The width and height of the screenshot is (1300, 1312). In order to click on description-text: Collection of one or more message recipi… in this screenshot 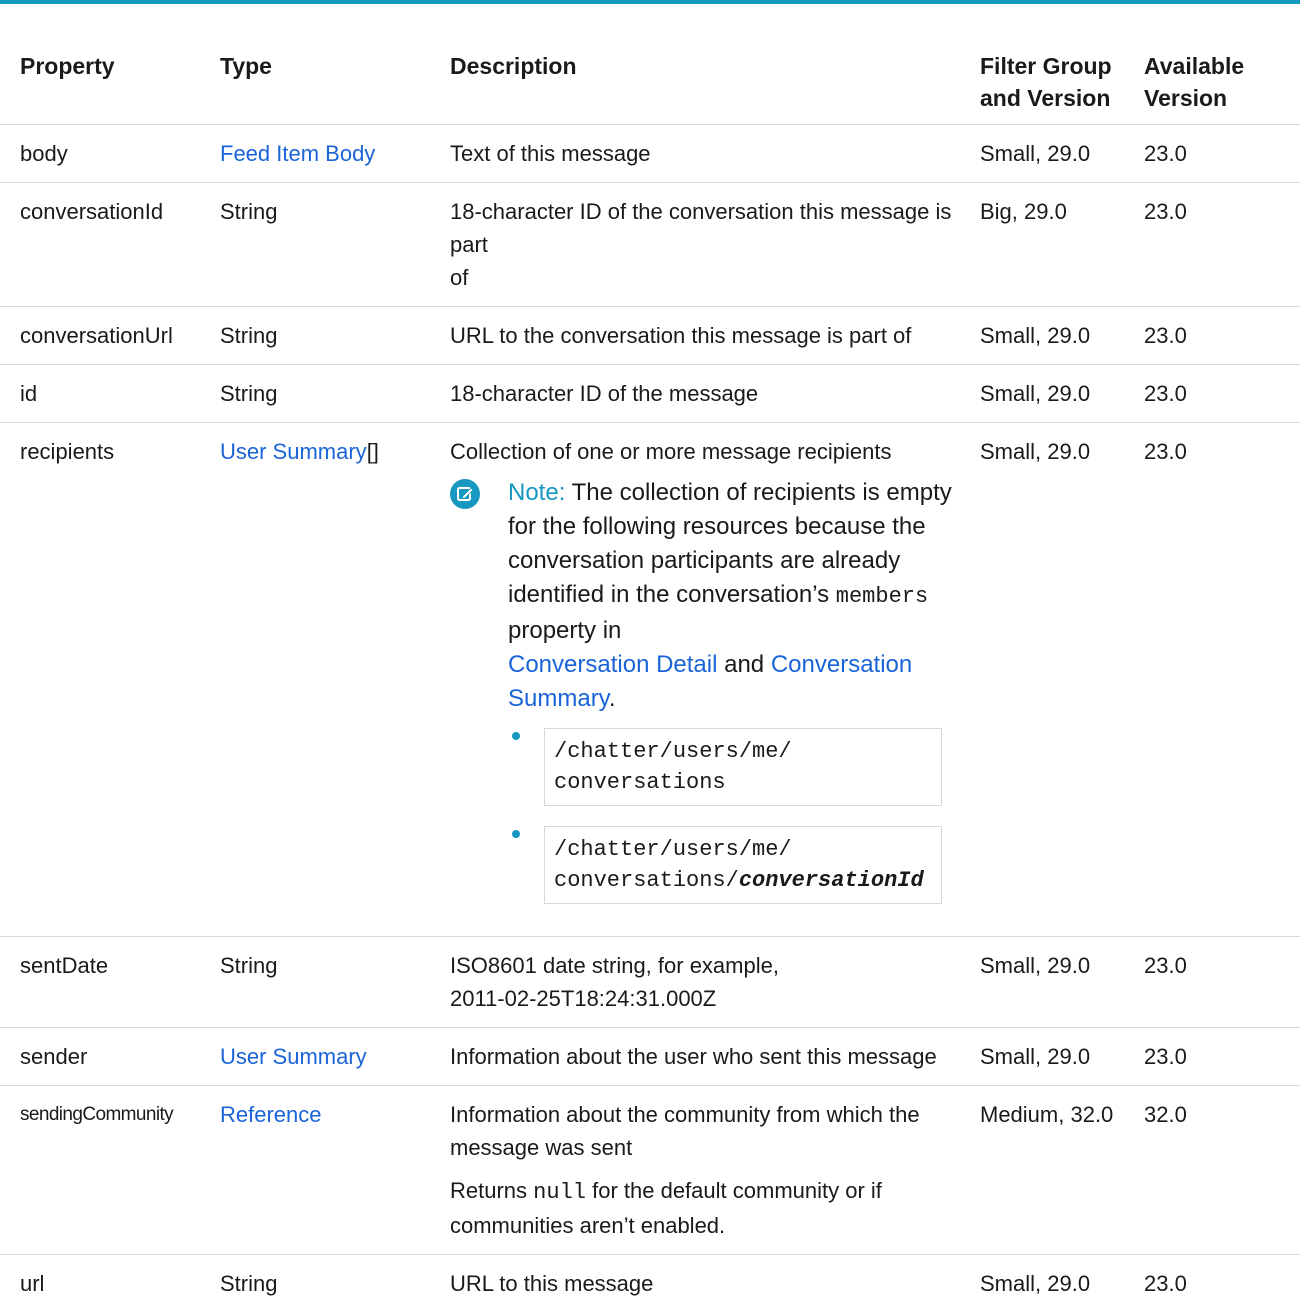, I will do `click(707, 451)`.